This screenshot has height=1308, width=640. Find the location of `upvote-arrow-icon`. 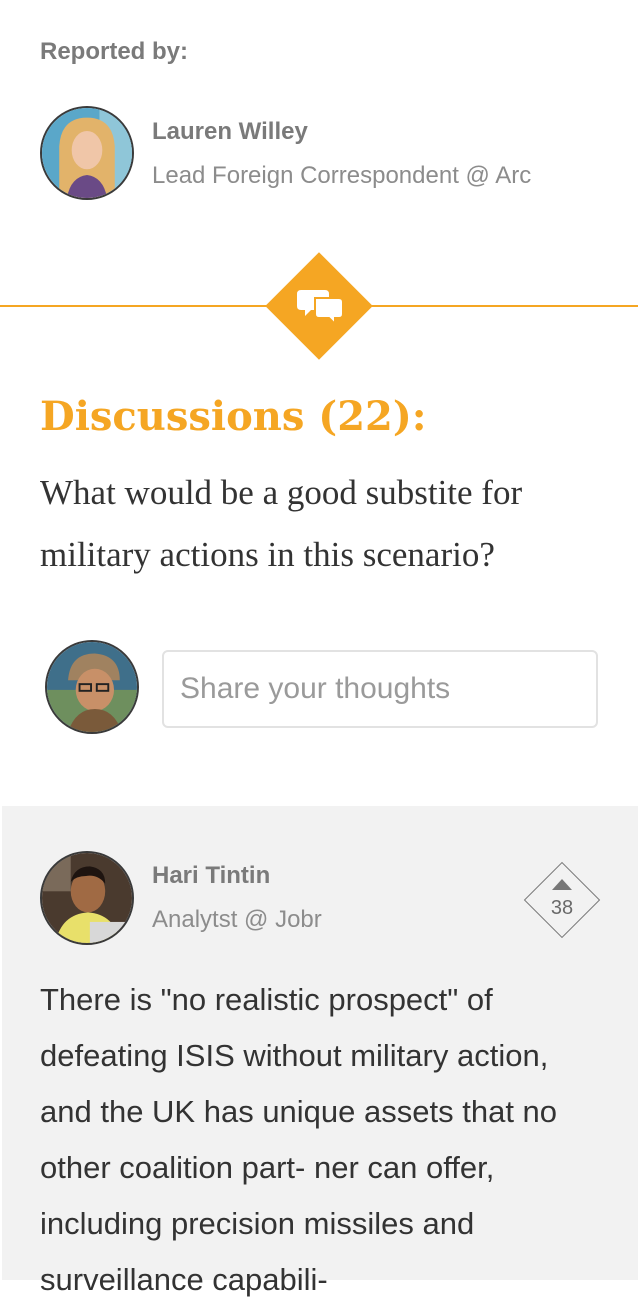

upvote-arrow-icon is located at coordinates (562, 884).